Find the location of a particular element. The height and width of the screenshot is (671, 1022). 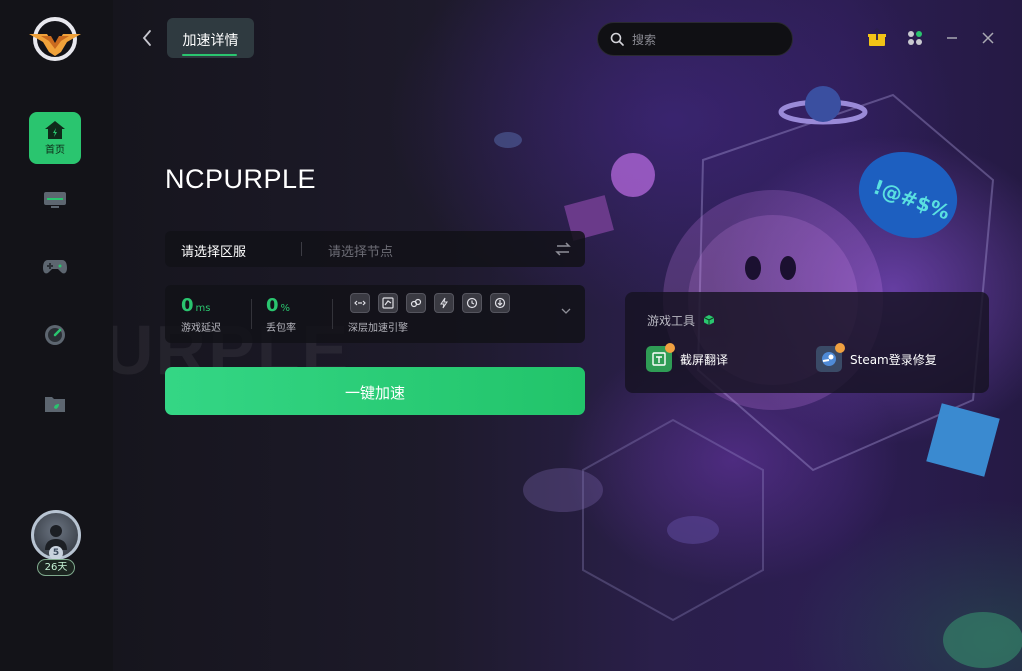

apps-button is located at coordinates (915, 38).